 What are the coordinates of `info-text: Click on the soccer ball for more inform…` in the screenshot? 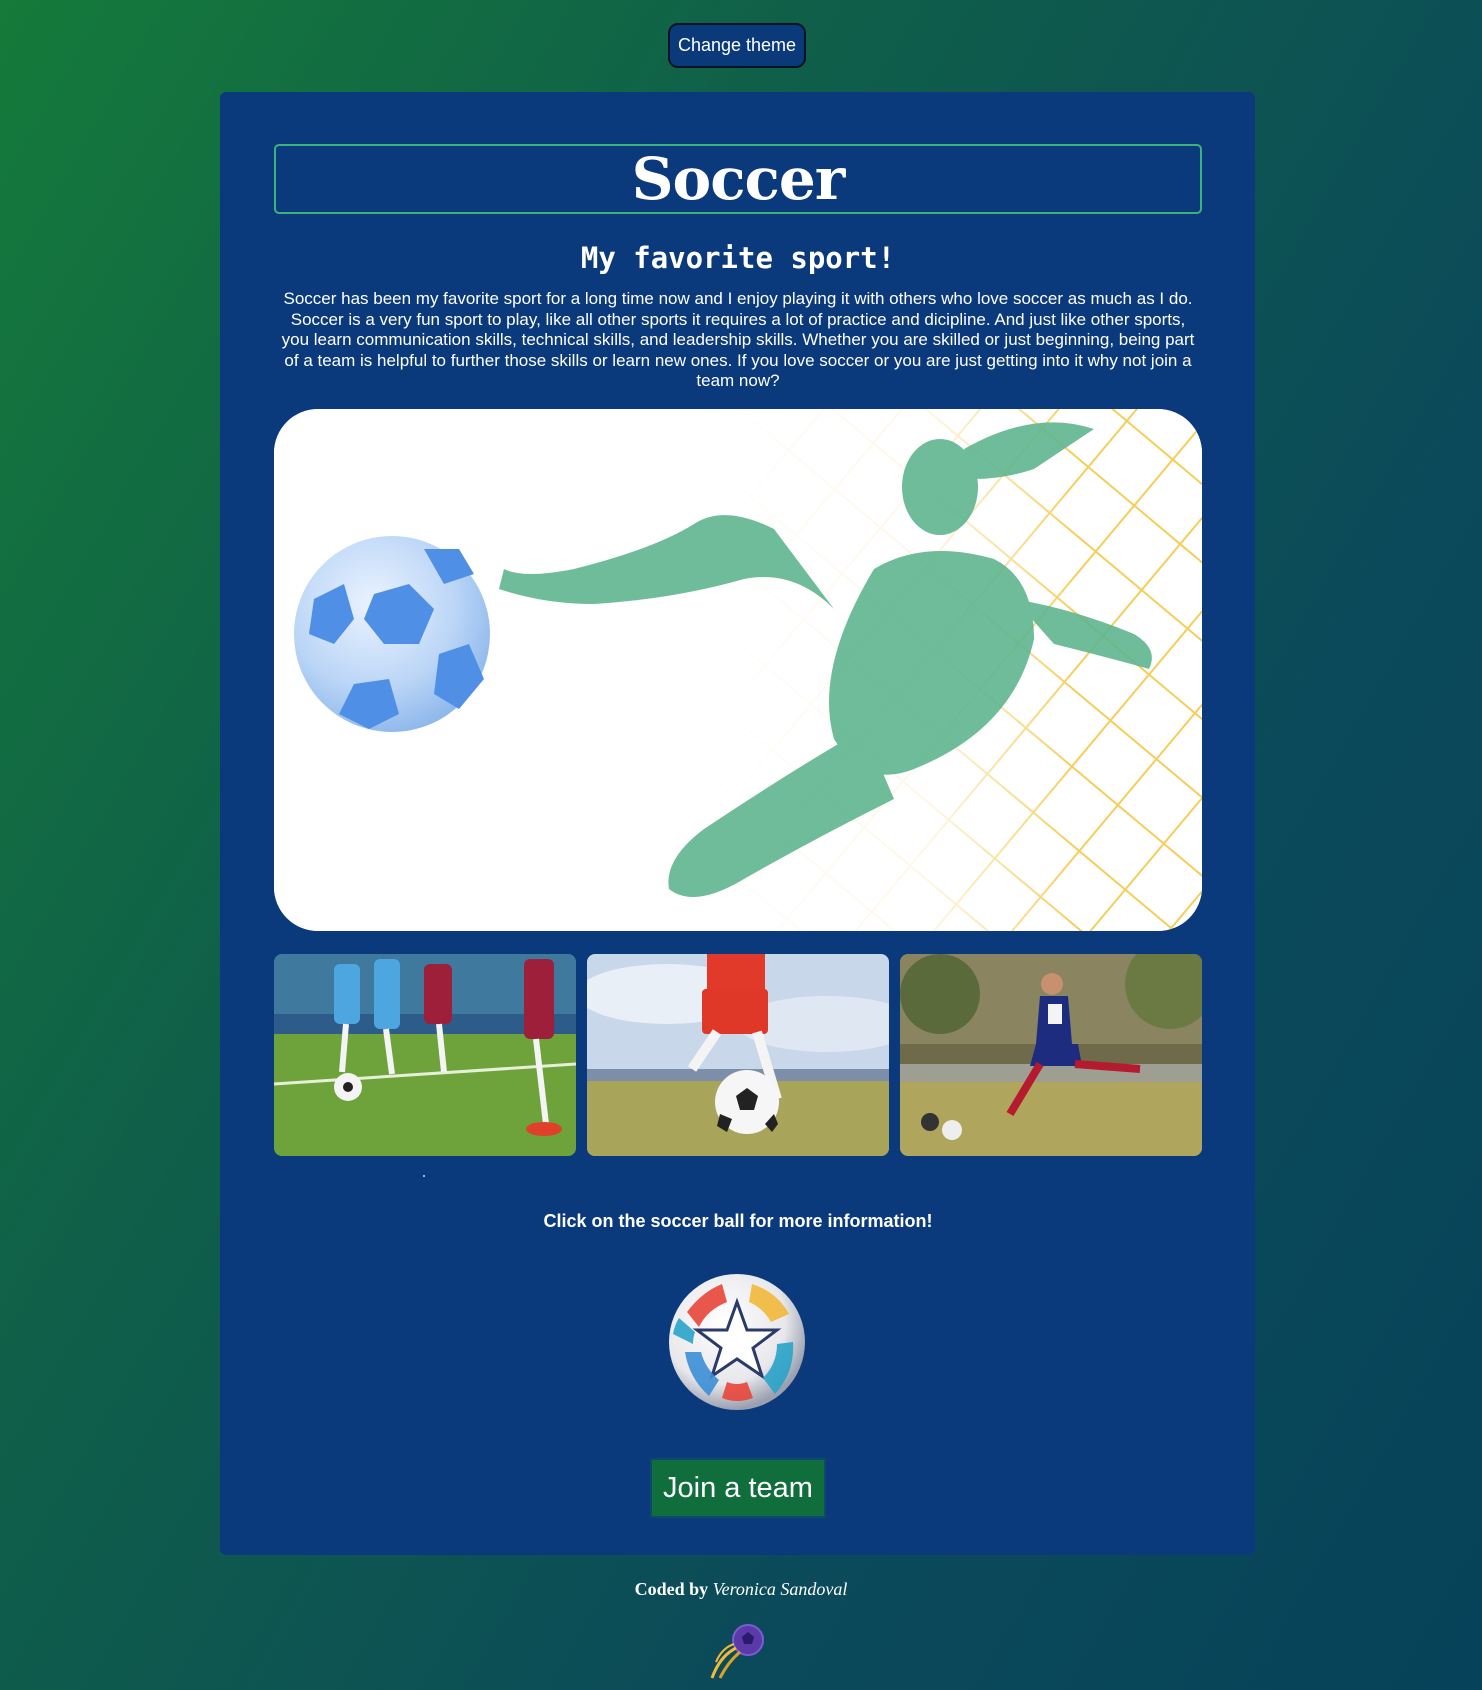 It's located at (738, 1221).